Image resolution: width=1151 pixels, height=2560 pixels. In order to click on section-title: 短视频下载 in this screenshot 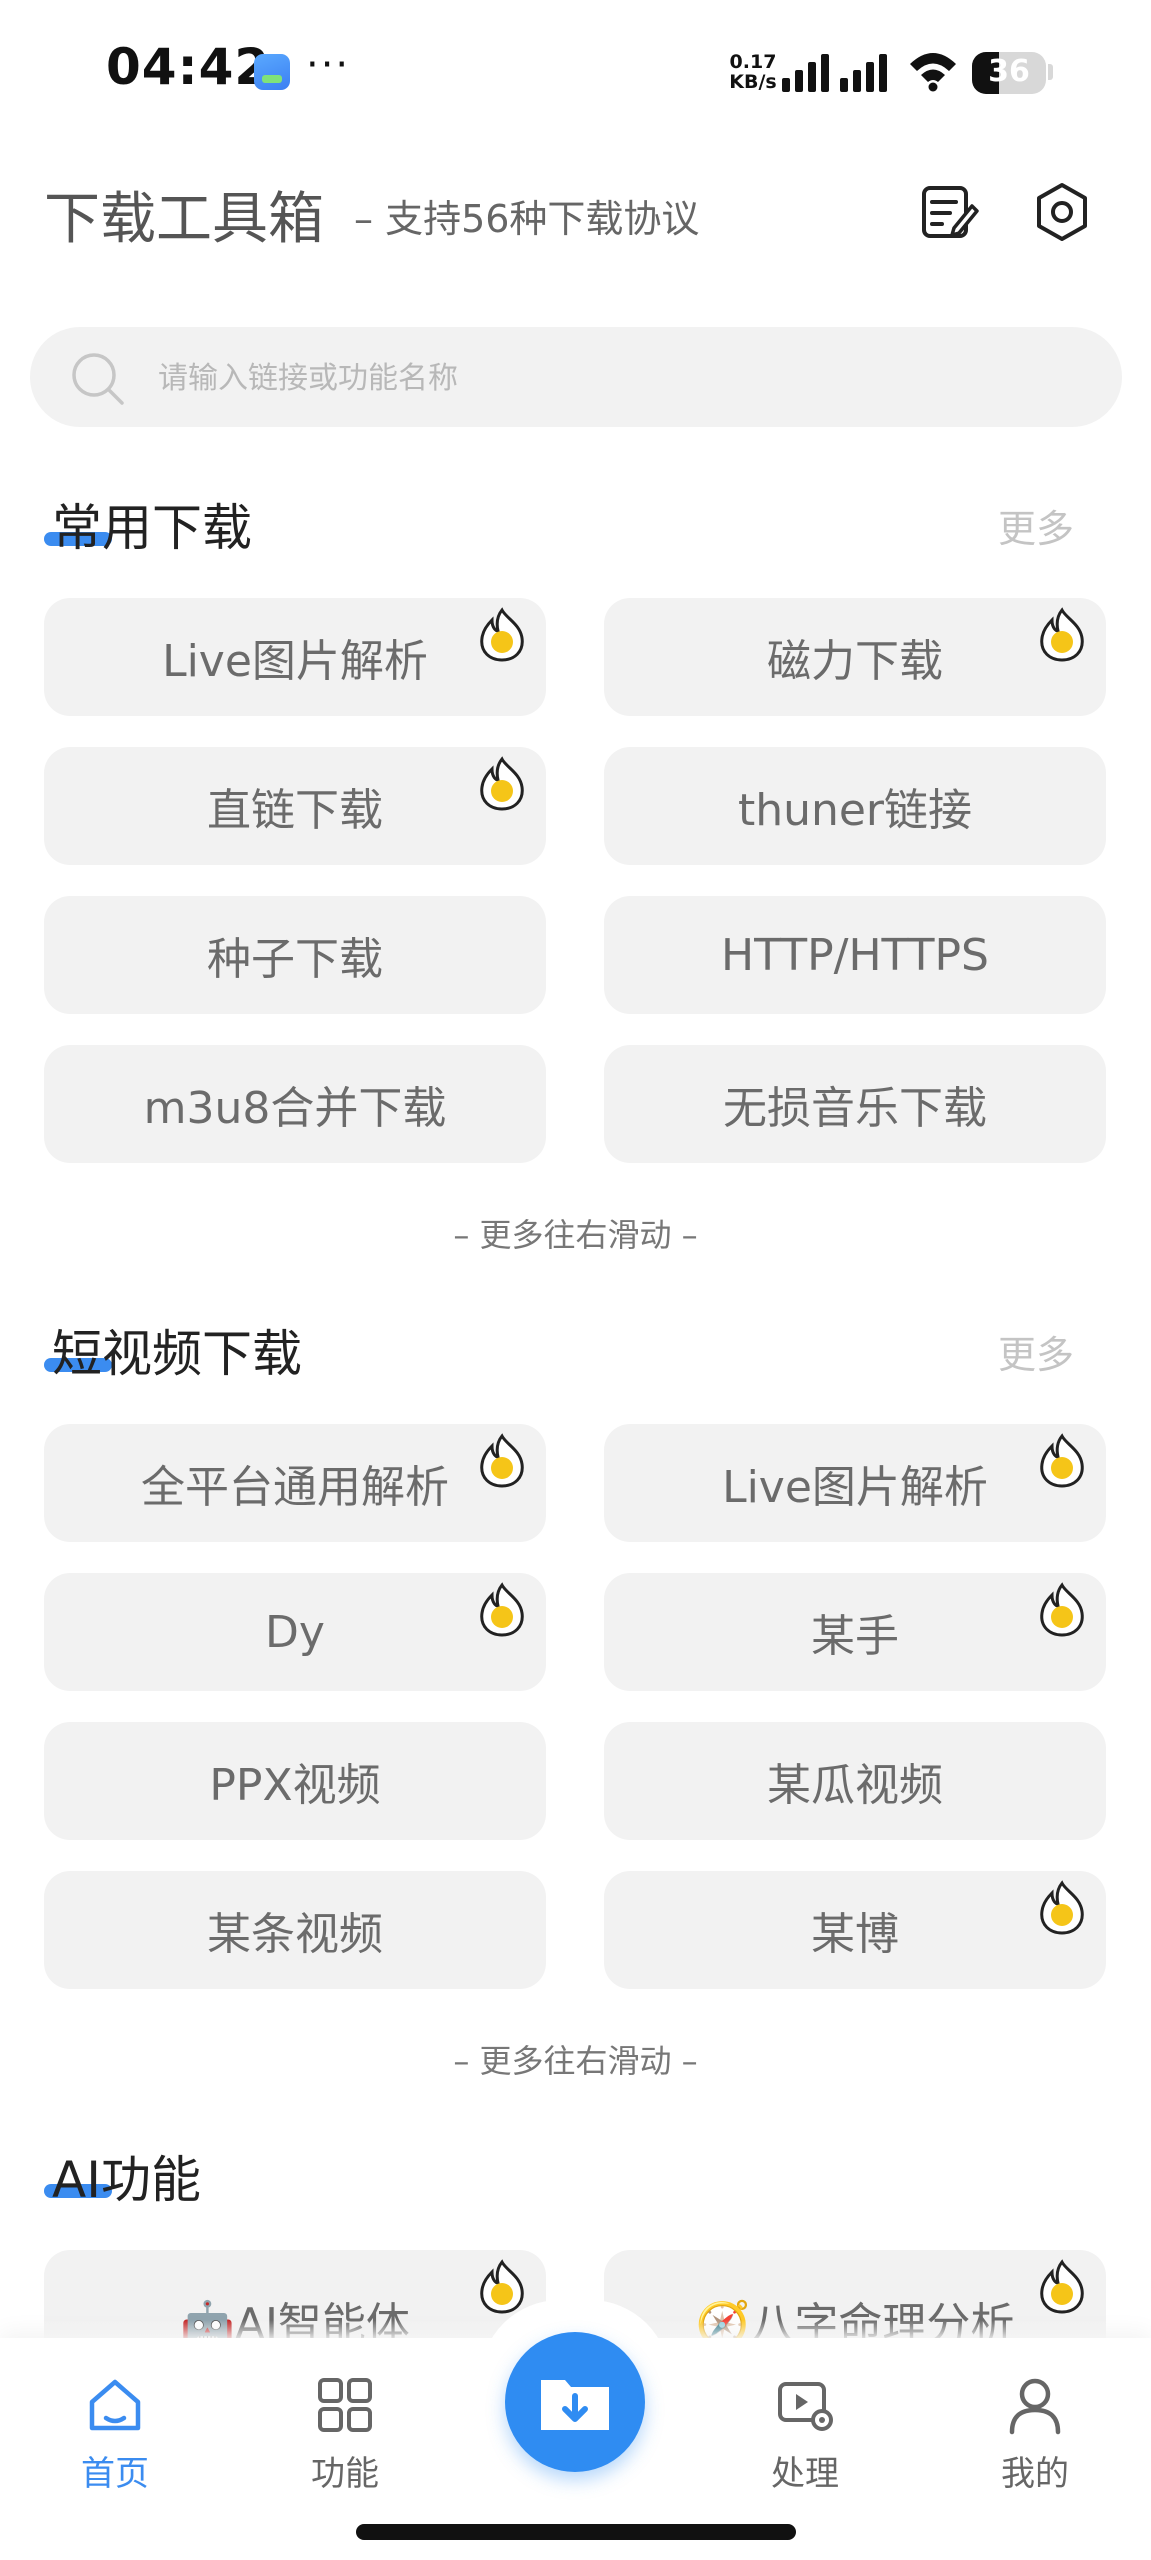, I will do `click(177, 1354)`.